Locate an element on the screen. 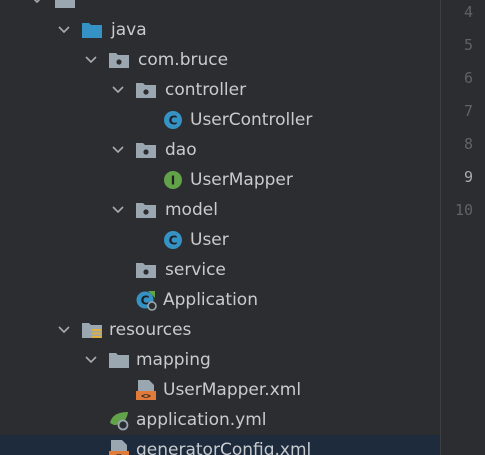  line-number: 5 is located at coordinates (468, 45).